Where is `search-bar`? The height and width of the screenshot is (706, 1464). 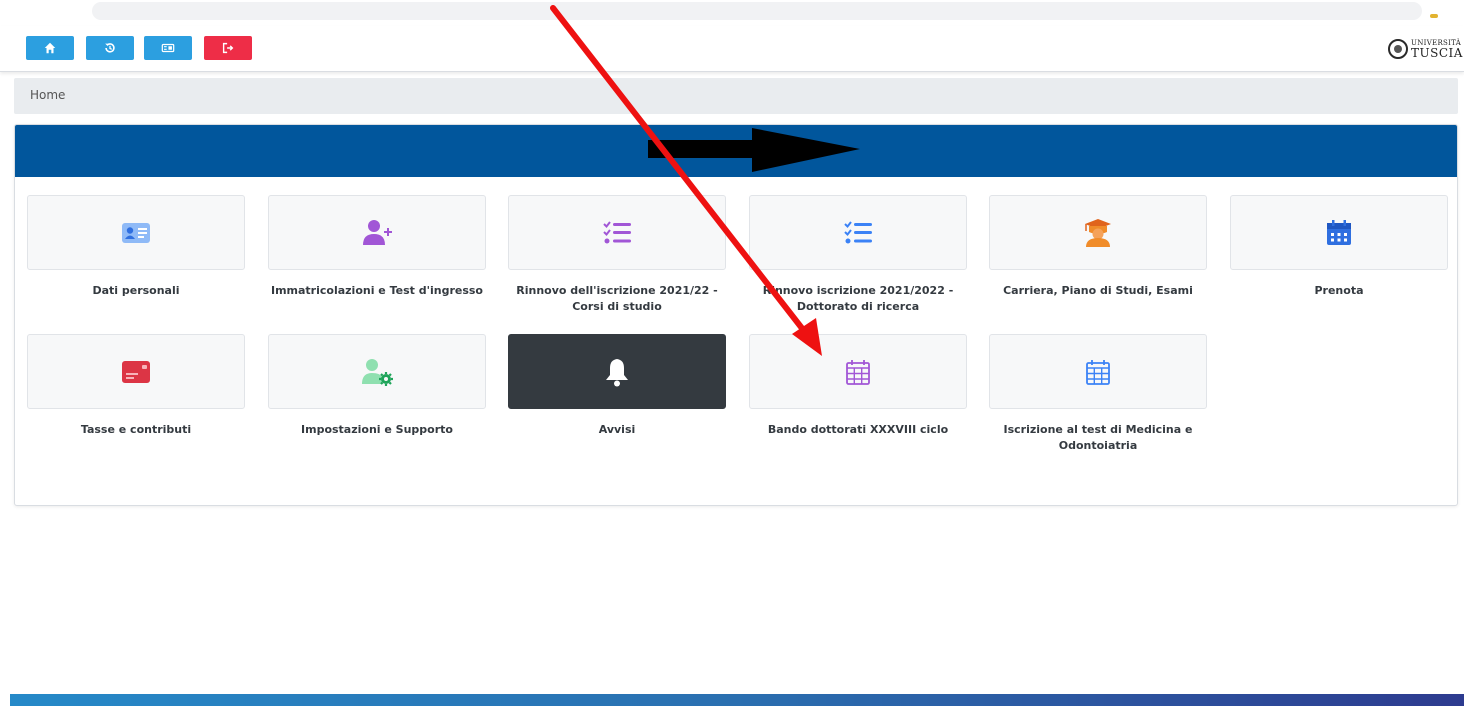
search-bar is located at coordinates (757, 11).